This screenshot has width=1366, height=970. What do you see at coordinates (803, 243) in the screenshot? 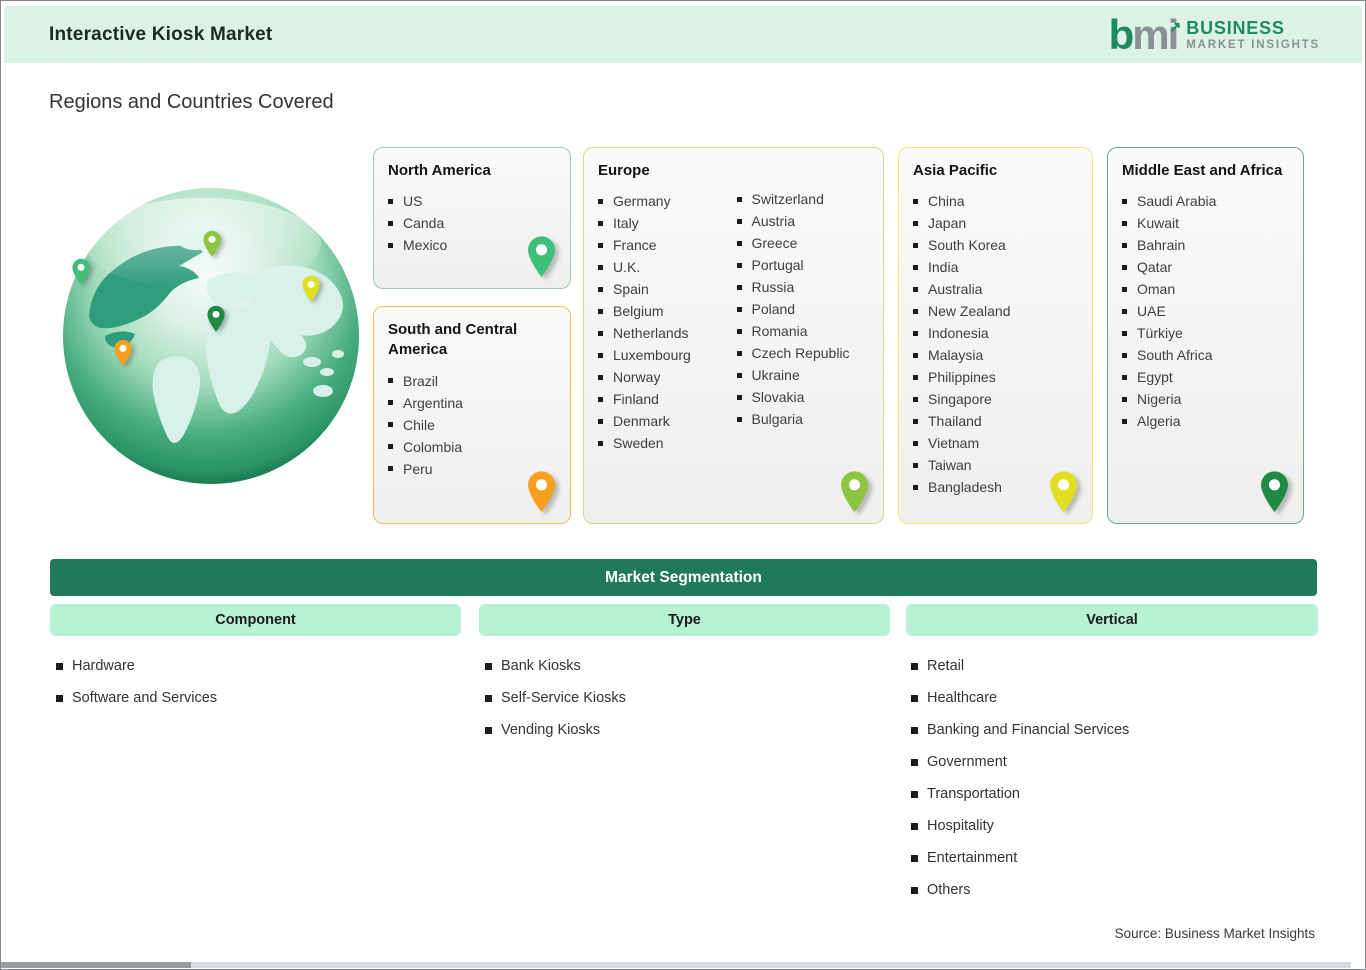
I see `country-item: Greece` at bounding box center [803, 243].